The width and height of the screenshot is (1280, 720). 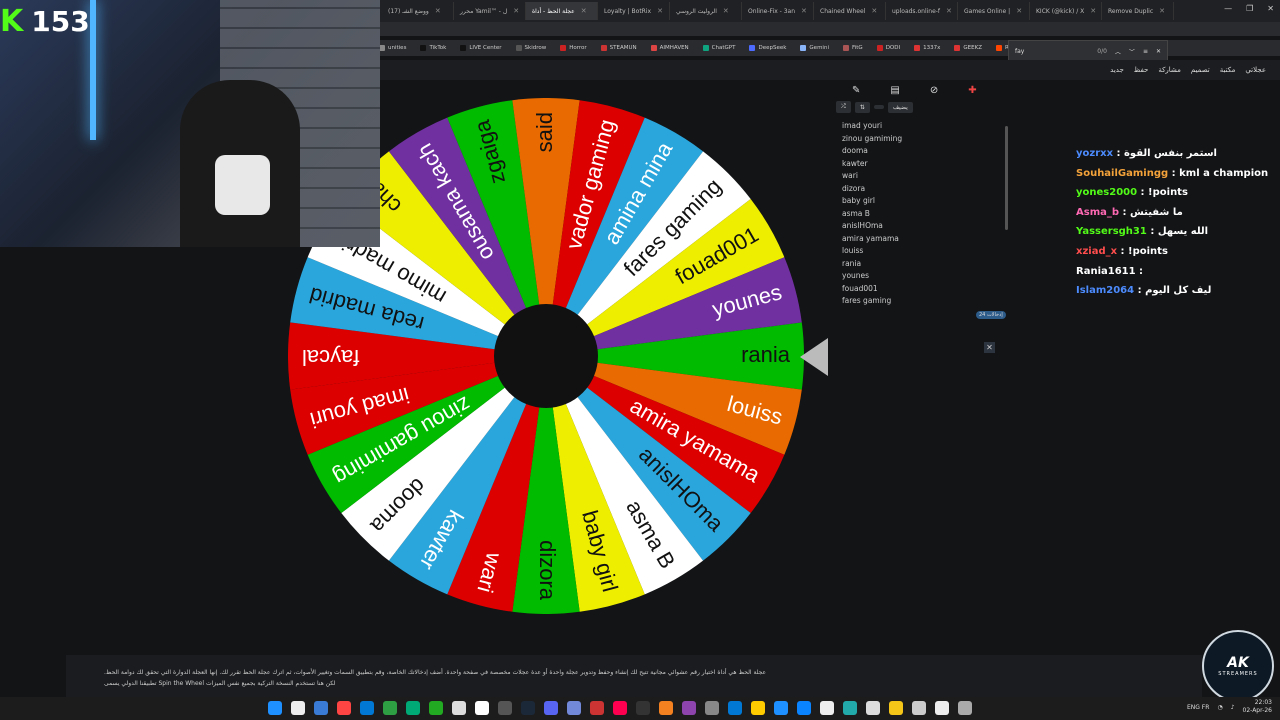 I want to click on entry-item: baby girl, so click(x=925, y=201).